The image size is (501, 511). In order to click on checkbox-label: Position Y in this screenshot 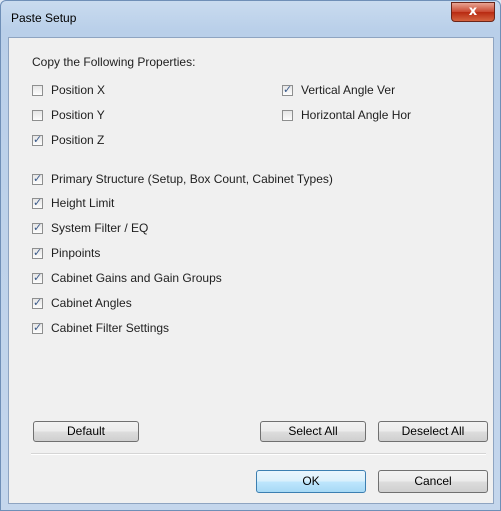, I will do `click(78, 115)`.